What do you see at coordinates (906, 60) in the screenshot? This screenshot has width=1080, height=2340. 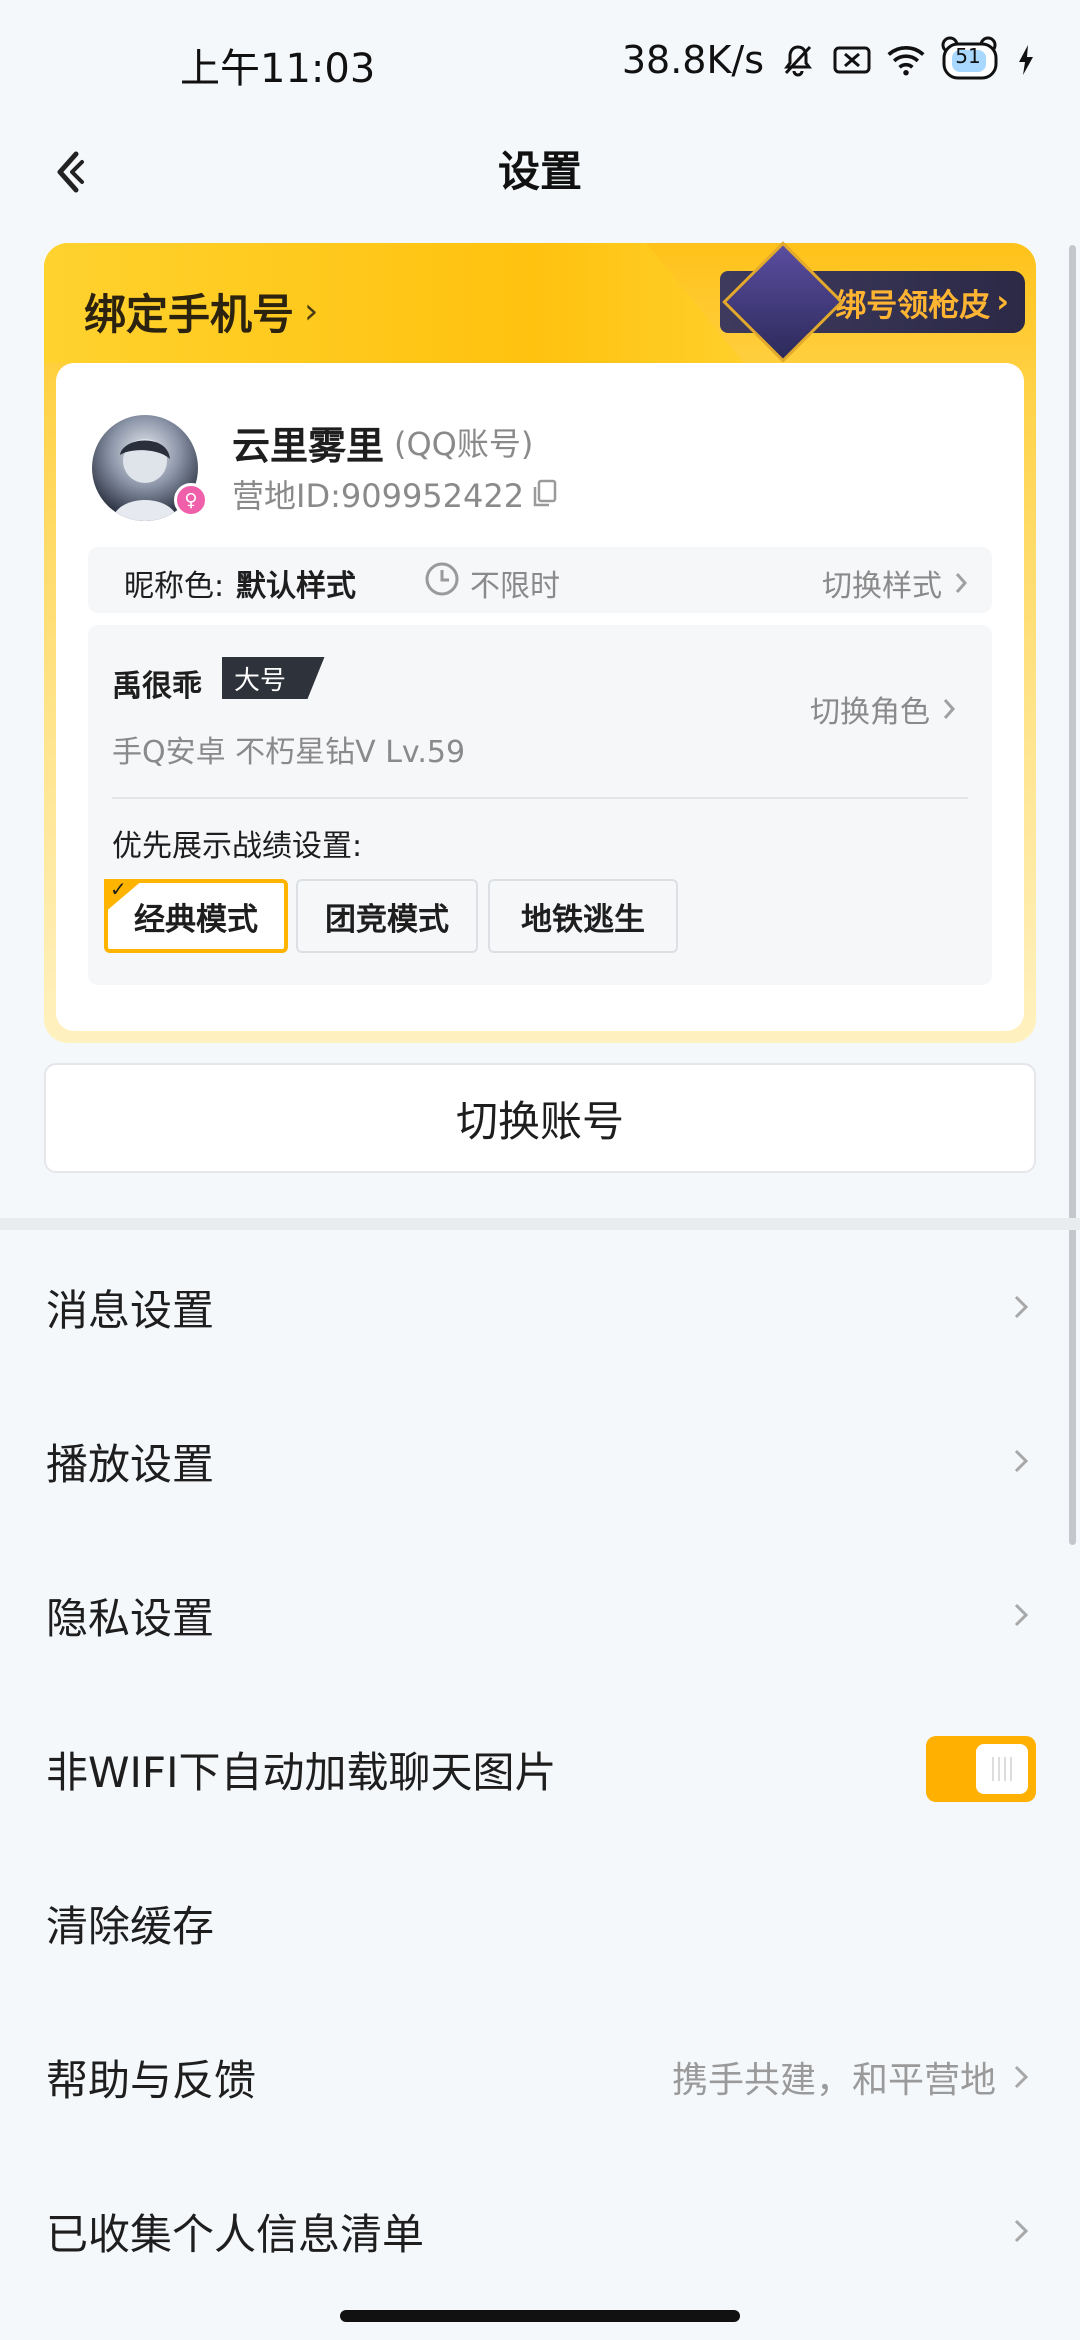 I see `wifi-icon` at bounding box center [906, 60].